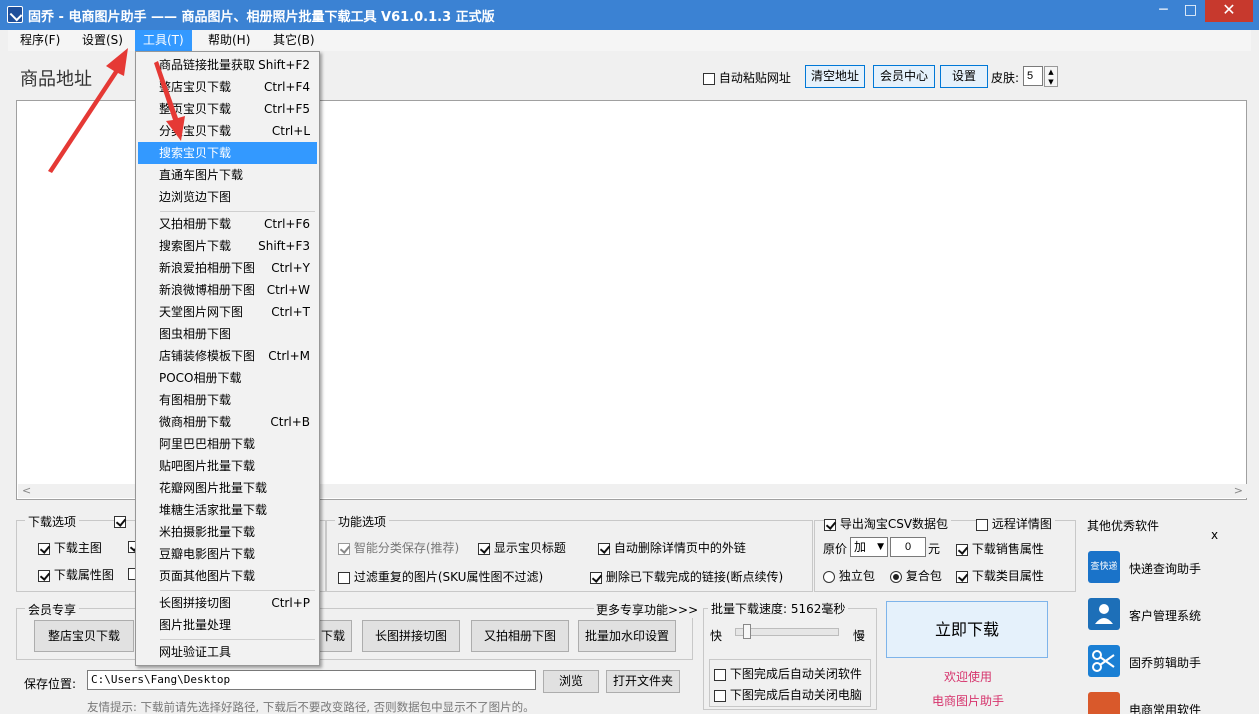 This screenshot has width=1259, height=714. I want to click on price-operator-select: 加 ▼, so click(869, 547).